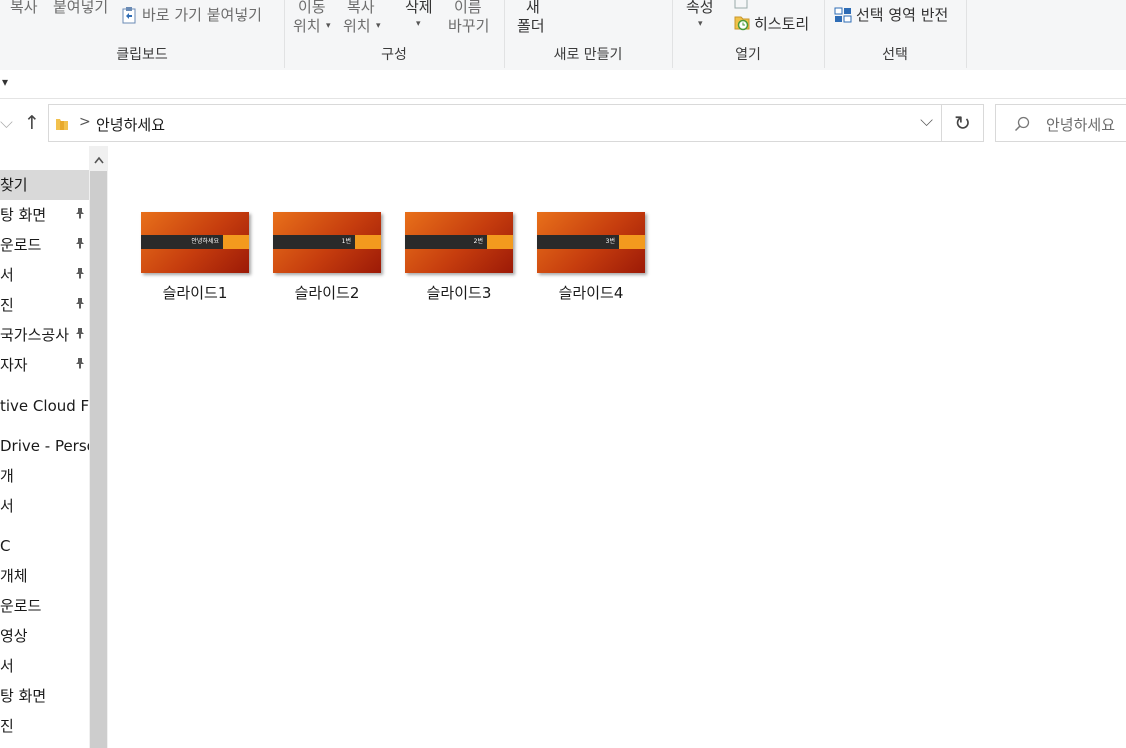  What do you see at coordinates (14, 185) in the screenshot?
I see `nav-item-label: 찾기` at bounding box center [14, 185].